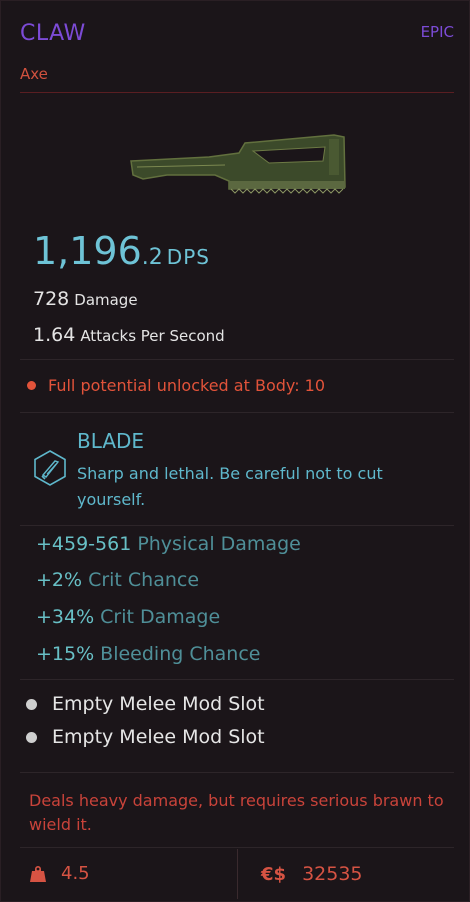 Image resolution: width=470 pixels, height=902 pixels. I want to click on bonus-row: +2% Crit Chance, so click(117, 580).